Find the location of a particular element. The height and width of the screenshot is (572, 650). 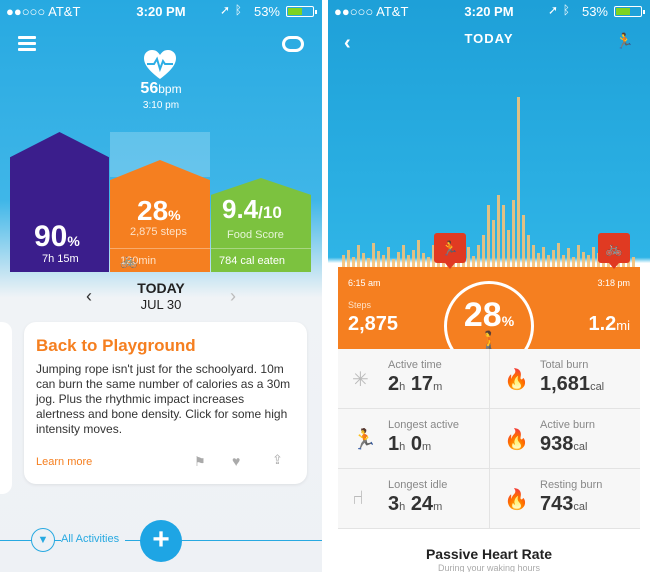

stat-longest-active: 🏃 Longest active 1h 0m is located at coordinates (413, 439).